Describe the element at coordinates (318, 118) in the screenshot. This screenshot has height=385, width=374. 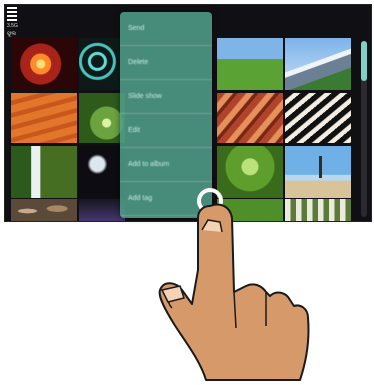
I see `photo-zebra` at that location.